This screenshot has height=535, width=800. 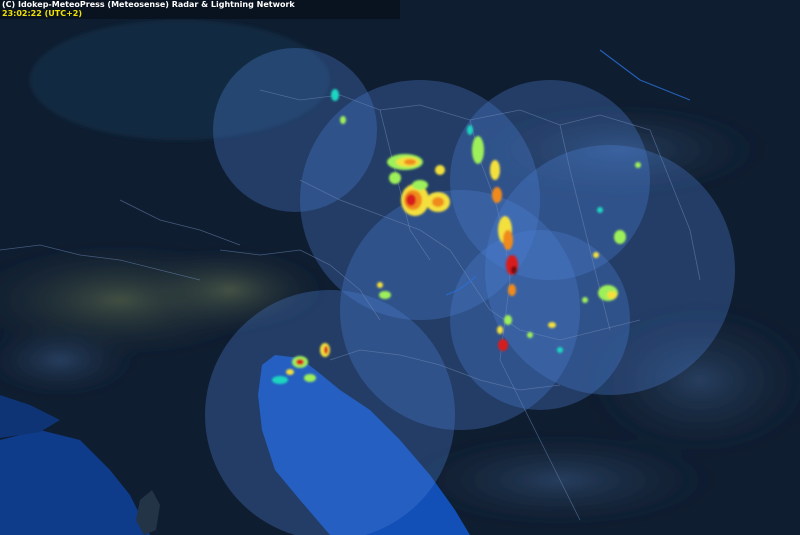 What do you see at coordinates (42, 13) in the screenshot?
I see `timestamp-text: 23:02:22 (UTC+2)` at bounding box center [42, 13].